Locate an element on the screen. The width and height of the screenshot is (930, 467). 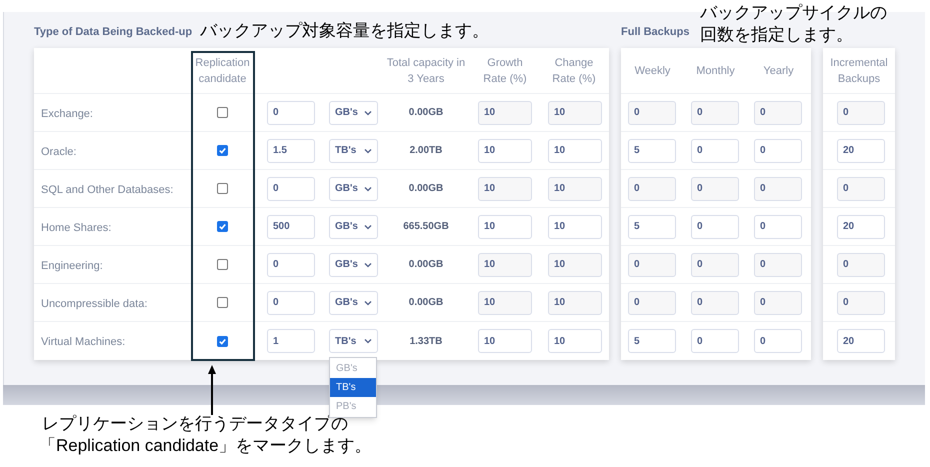
column-header: Replication candidate is located at coordinates (222, 71).